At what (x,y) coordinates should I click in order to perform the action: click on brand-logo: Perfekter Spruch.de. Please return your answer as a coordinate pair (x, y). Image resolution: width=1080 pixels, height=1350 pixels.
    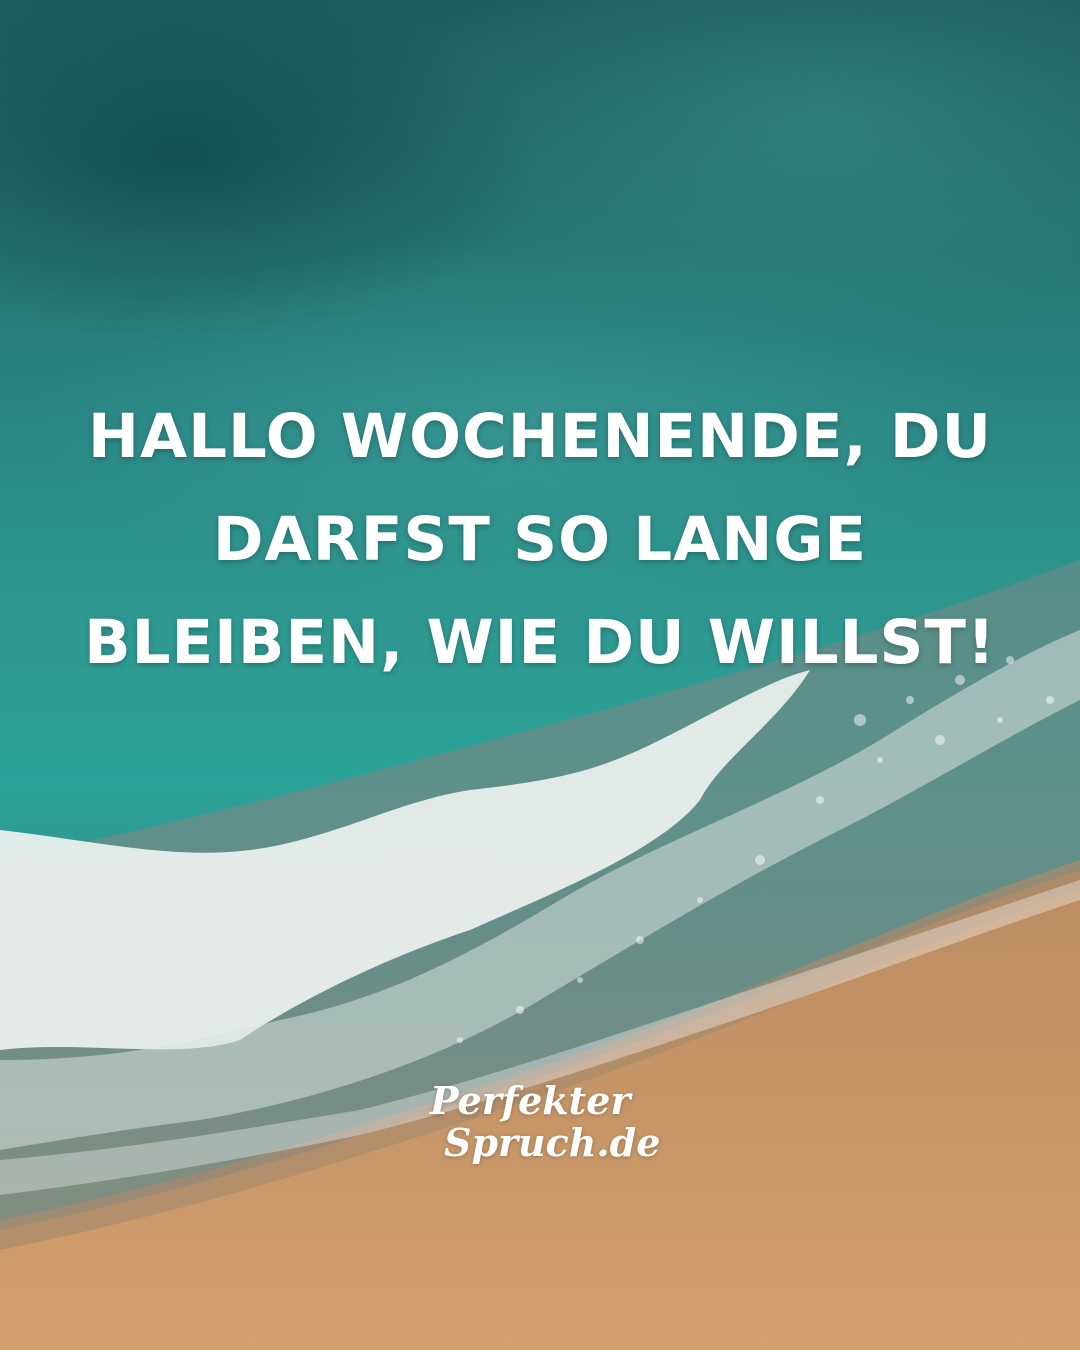
    Looking at the image, I should click on (545, 1122).